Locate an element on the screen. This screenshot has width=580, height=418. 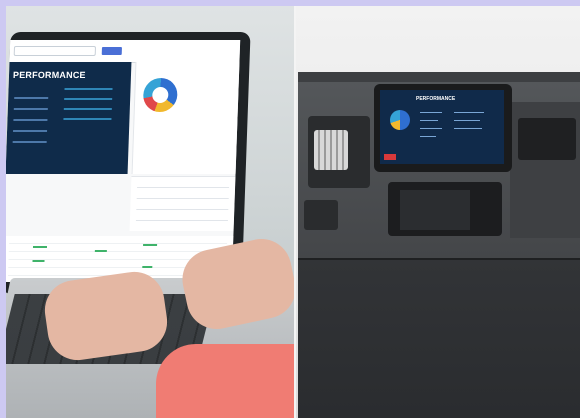
pie-chart is located at coordinates (400, 120).